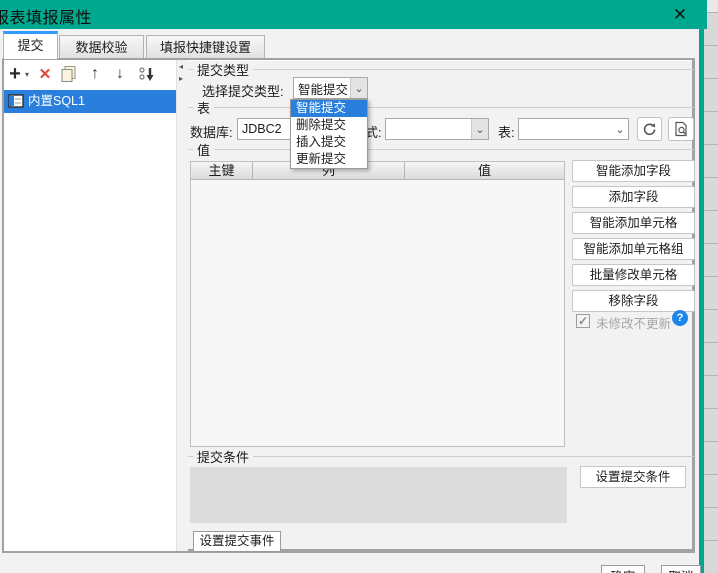  I want to click on database-label: 数据库:, so click(211, 132).